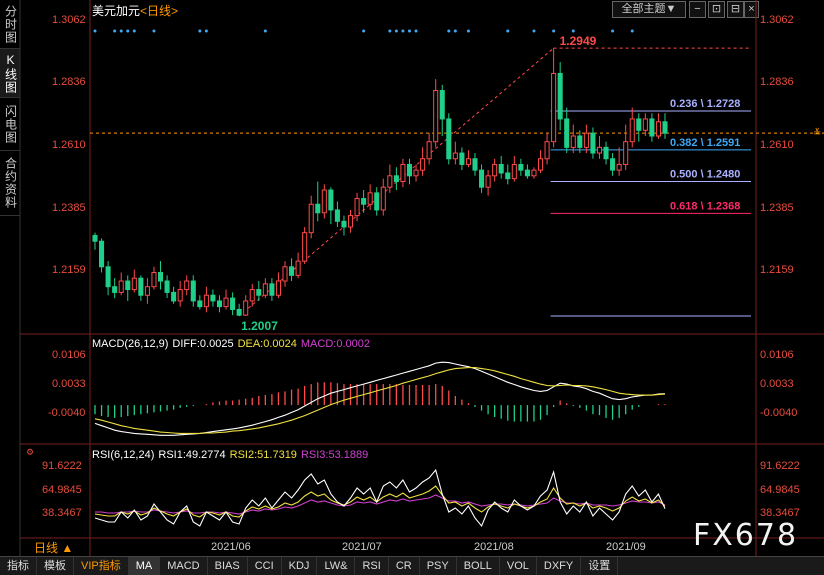 The width and height of the screenshot is (824, 575). Describe the element at coordinates (777, 20) in the screenshot. I see `right-price-label: 1.3062` at that location.